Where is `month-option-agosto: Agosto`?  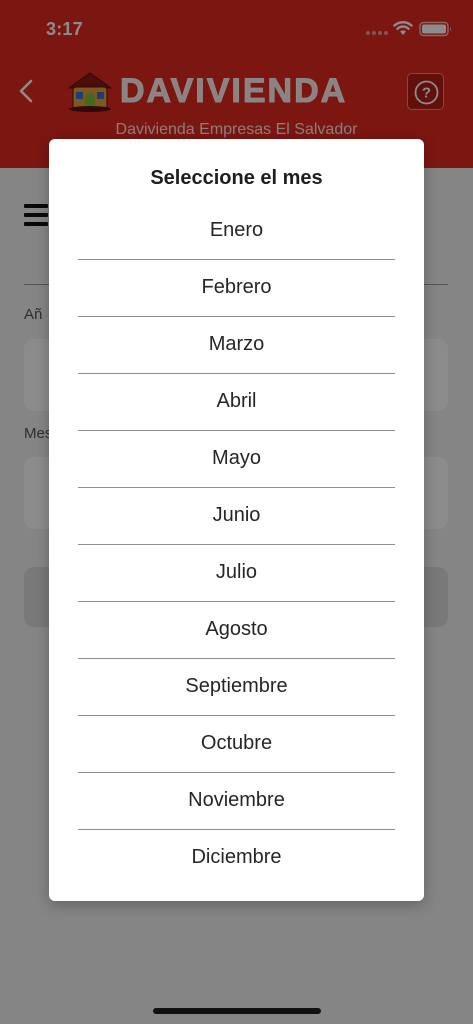
month-option-agosto: Agosto is located at coordinates (236, 630).